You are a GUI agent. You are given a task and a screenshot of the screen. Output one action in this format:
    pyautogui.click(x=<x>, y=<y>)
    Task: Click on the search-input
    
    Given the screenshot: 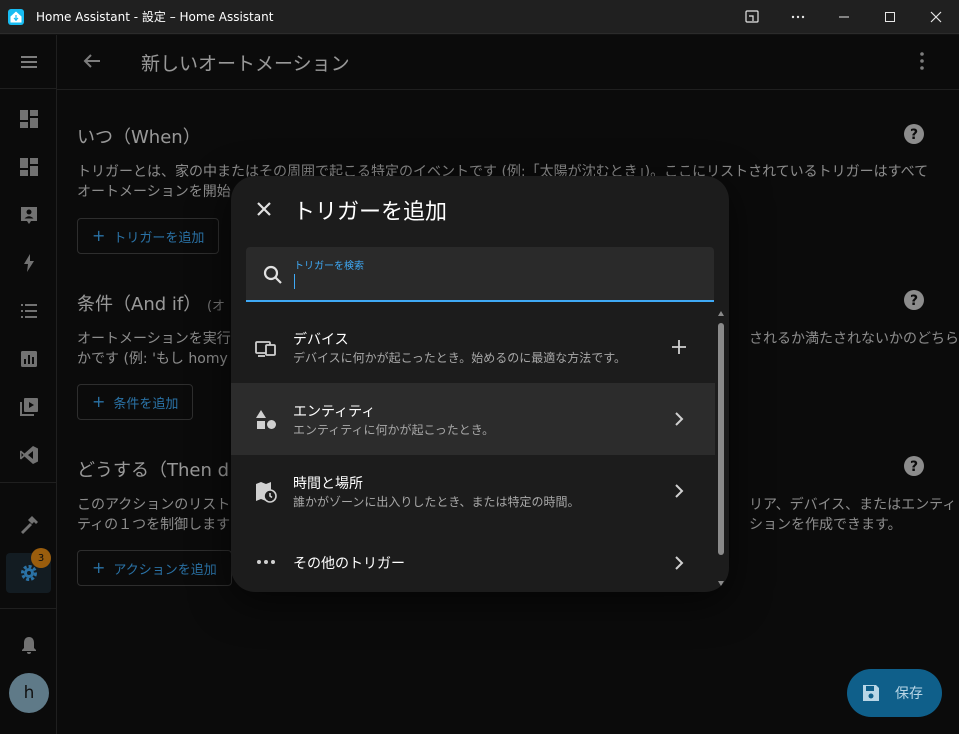 What is the action you would take?
    pyautogui.click(x=494, y=282)
    